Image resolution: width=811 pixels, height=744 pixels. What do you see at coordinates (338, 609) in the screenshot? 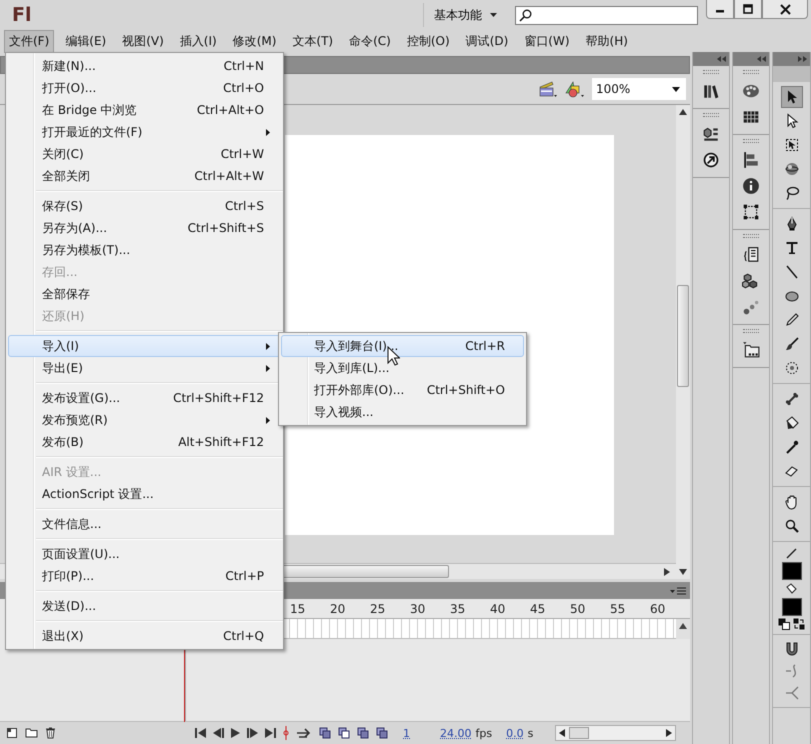
I see `frame-number: 20` at bounding box center [338, 609].